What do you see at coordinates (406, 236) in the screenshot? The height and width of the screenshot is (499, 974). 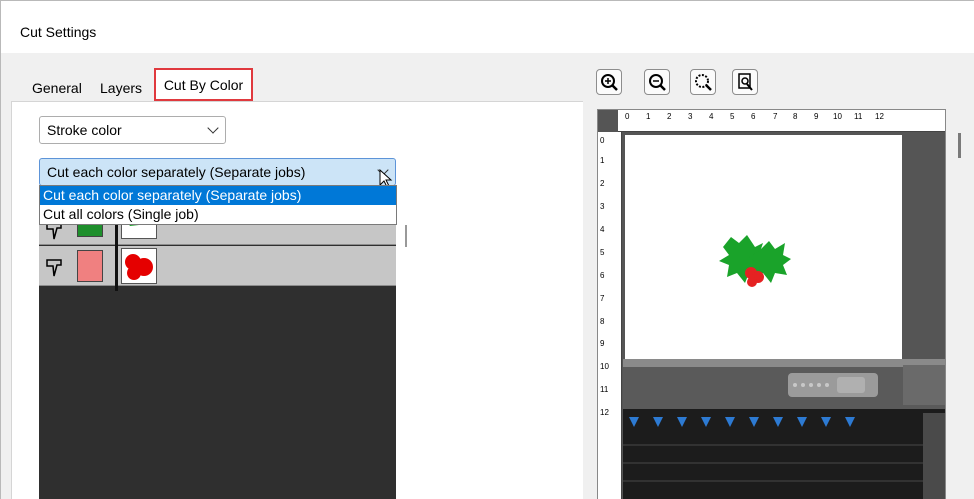 I see `list-scroll-indicator` at bounding box center [406, 236].